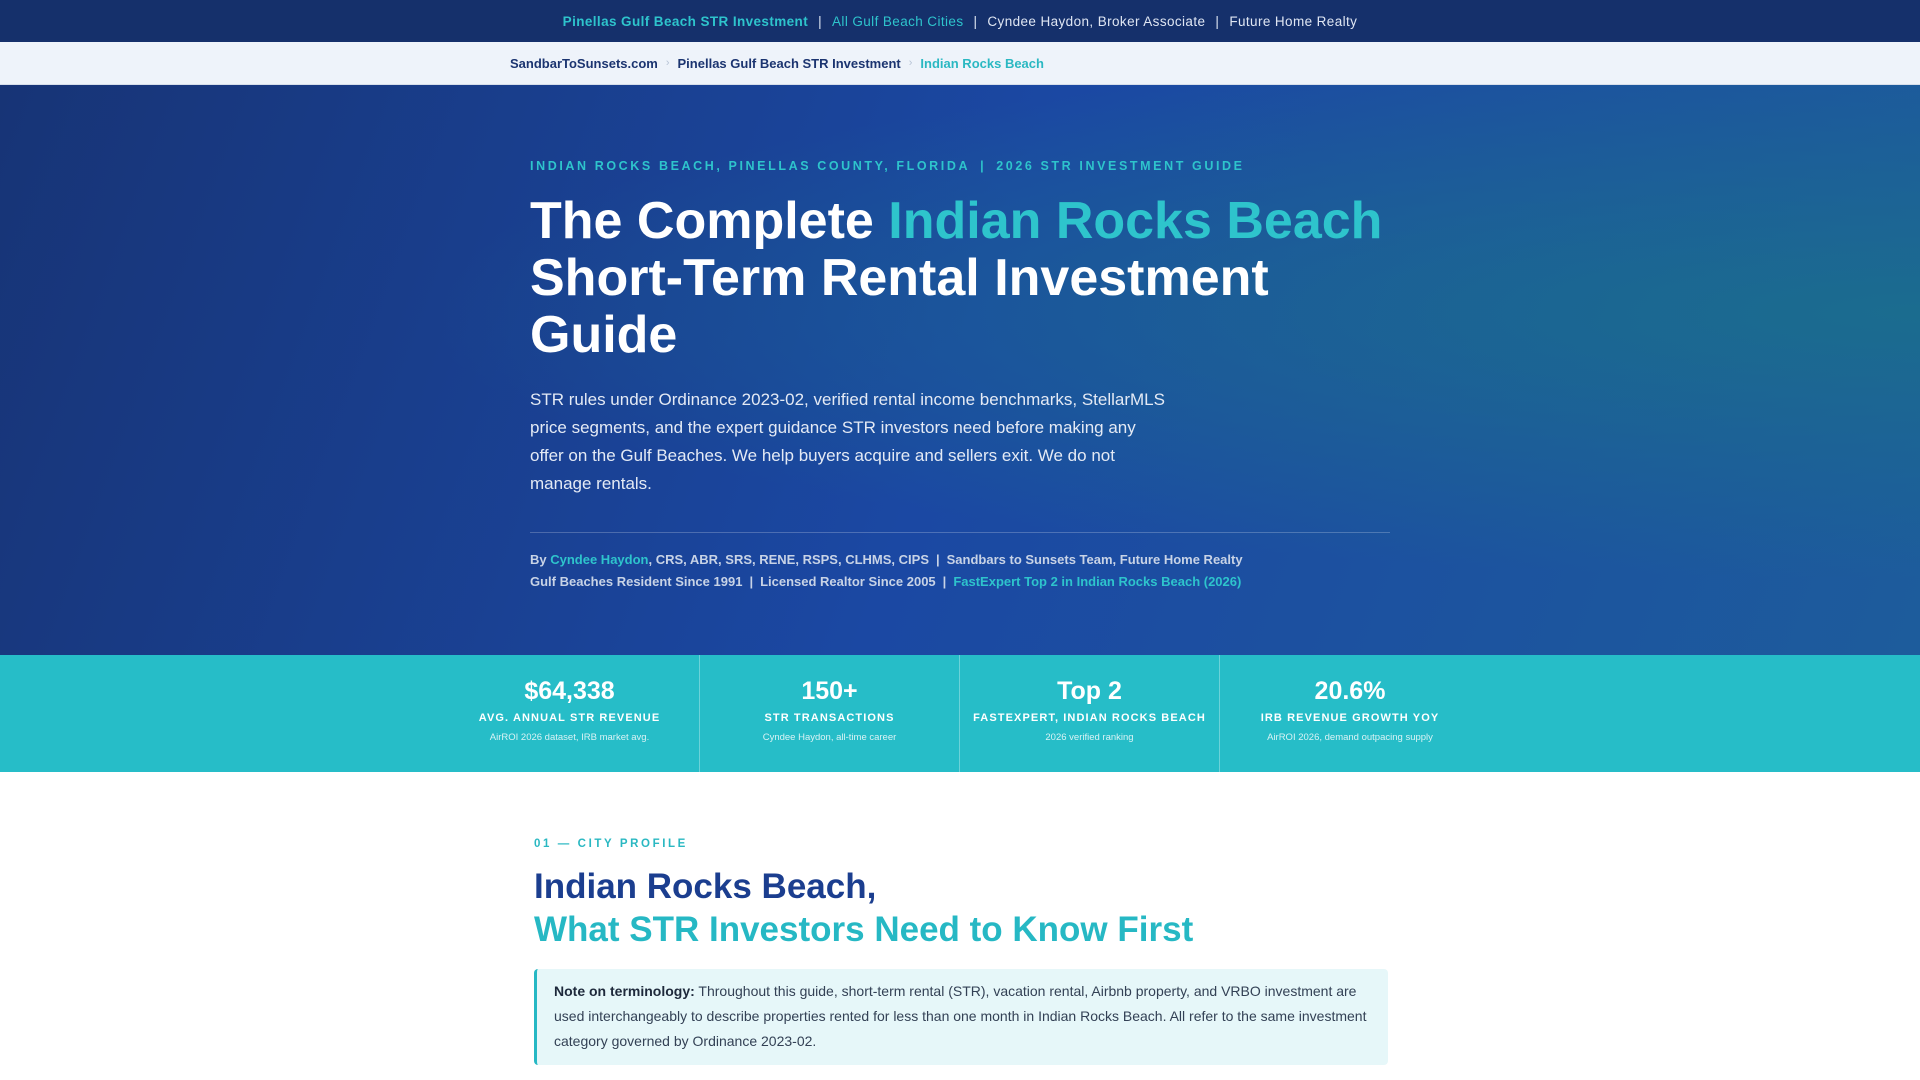 The image size is (1920, 1080). Describe the element at coordinates (829, 691) in the screenshot. I see `stat-value: 150+` at that location.